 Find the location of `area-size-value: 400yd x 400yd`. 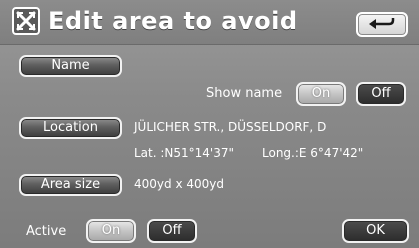

area-size-value: 400yd x 400yd is located at coordinates (179, 184).